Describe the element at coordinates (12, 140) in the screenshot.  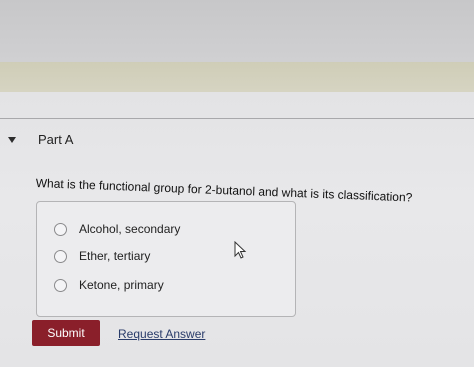
I see `collapse-arrow-icon` at that location.